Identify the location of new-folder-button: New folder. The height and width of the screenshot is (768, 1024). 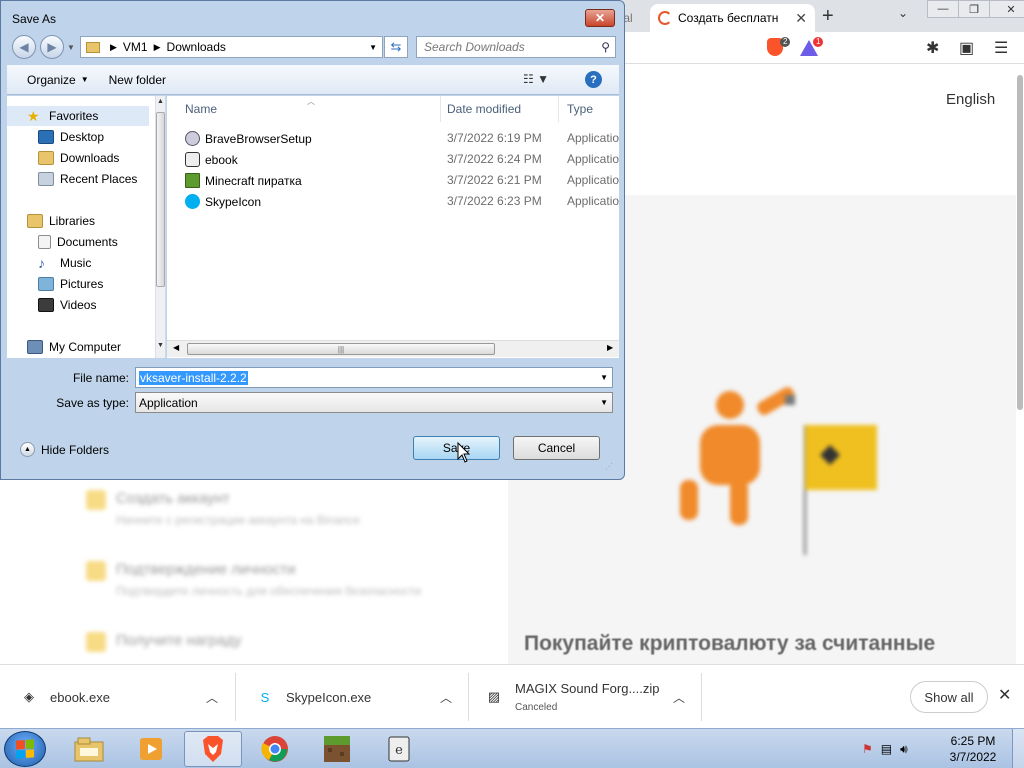
(137, 80).